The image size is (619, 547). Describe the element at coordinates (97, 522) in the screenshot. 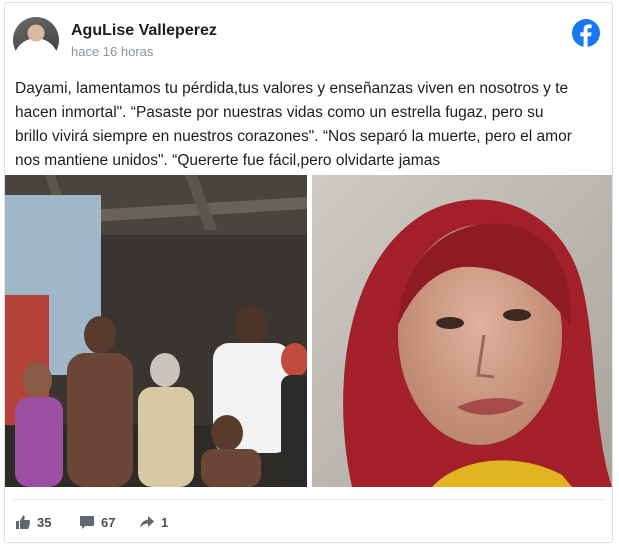

I see `comment-button: 67` at that location.